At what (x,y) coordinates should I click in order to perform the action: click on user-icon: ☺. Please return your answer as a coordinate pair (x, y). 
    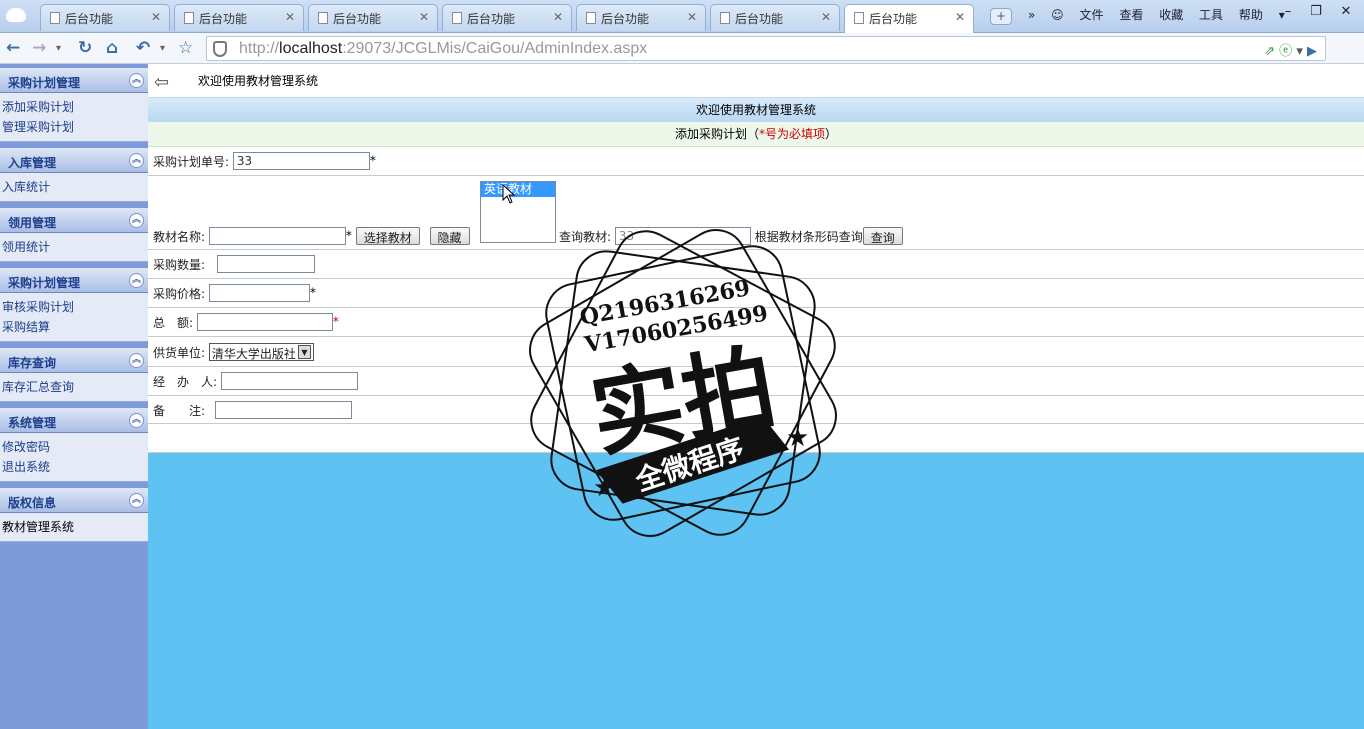
    Looking at the image, I should click on (1057, 15).